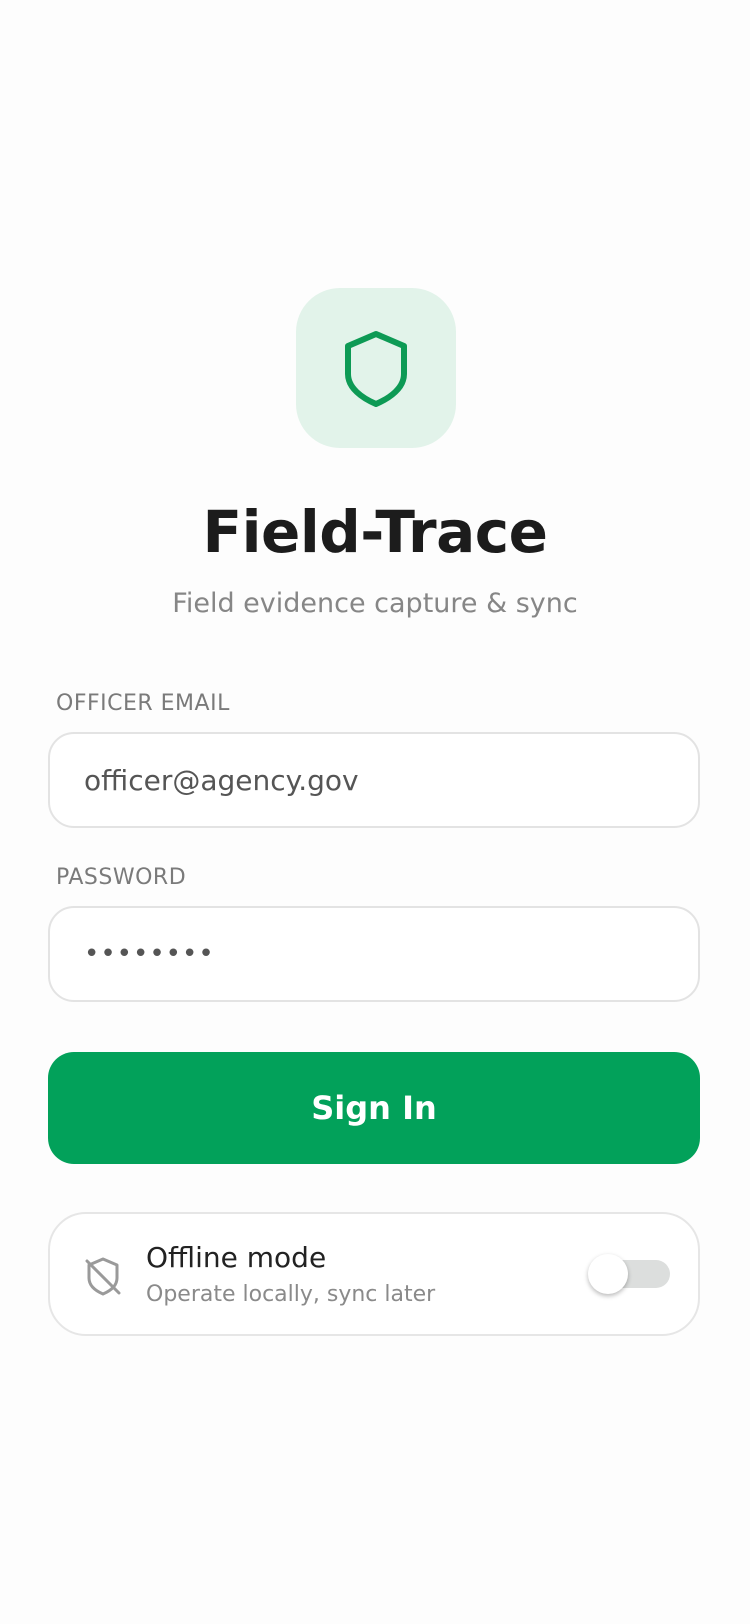 This screenshot has width=750, height=1624. What do you see at coordinates (608, 1274) in the screenshot?
I see `toggle-knob` at bounding box center [608, 1274].